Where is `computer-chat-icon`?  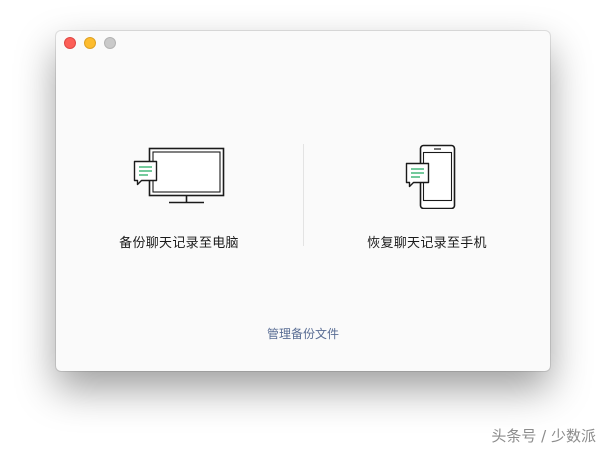 computer-chat-icon is located at coordinates (179, 175).